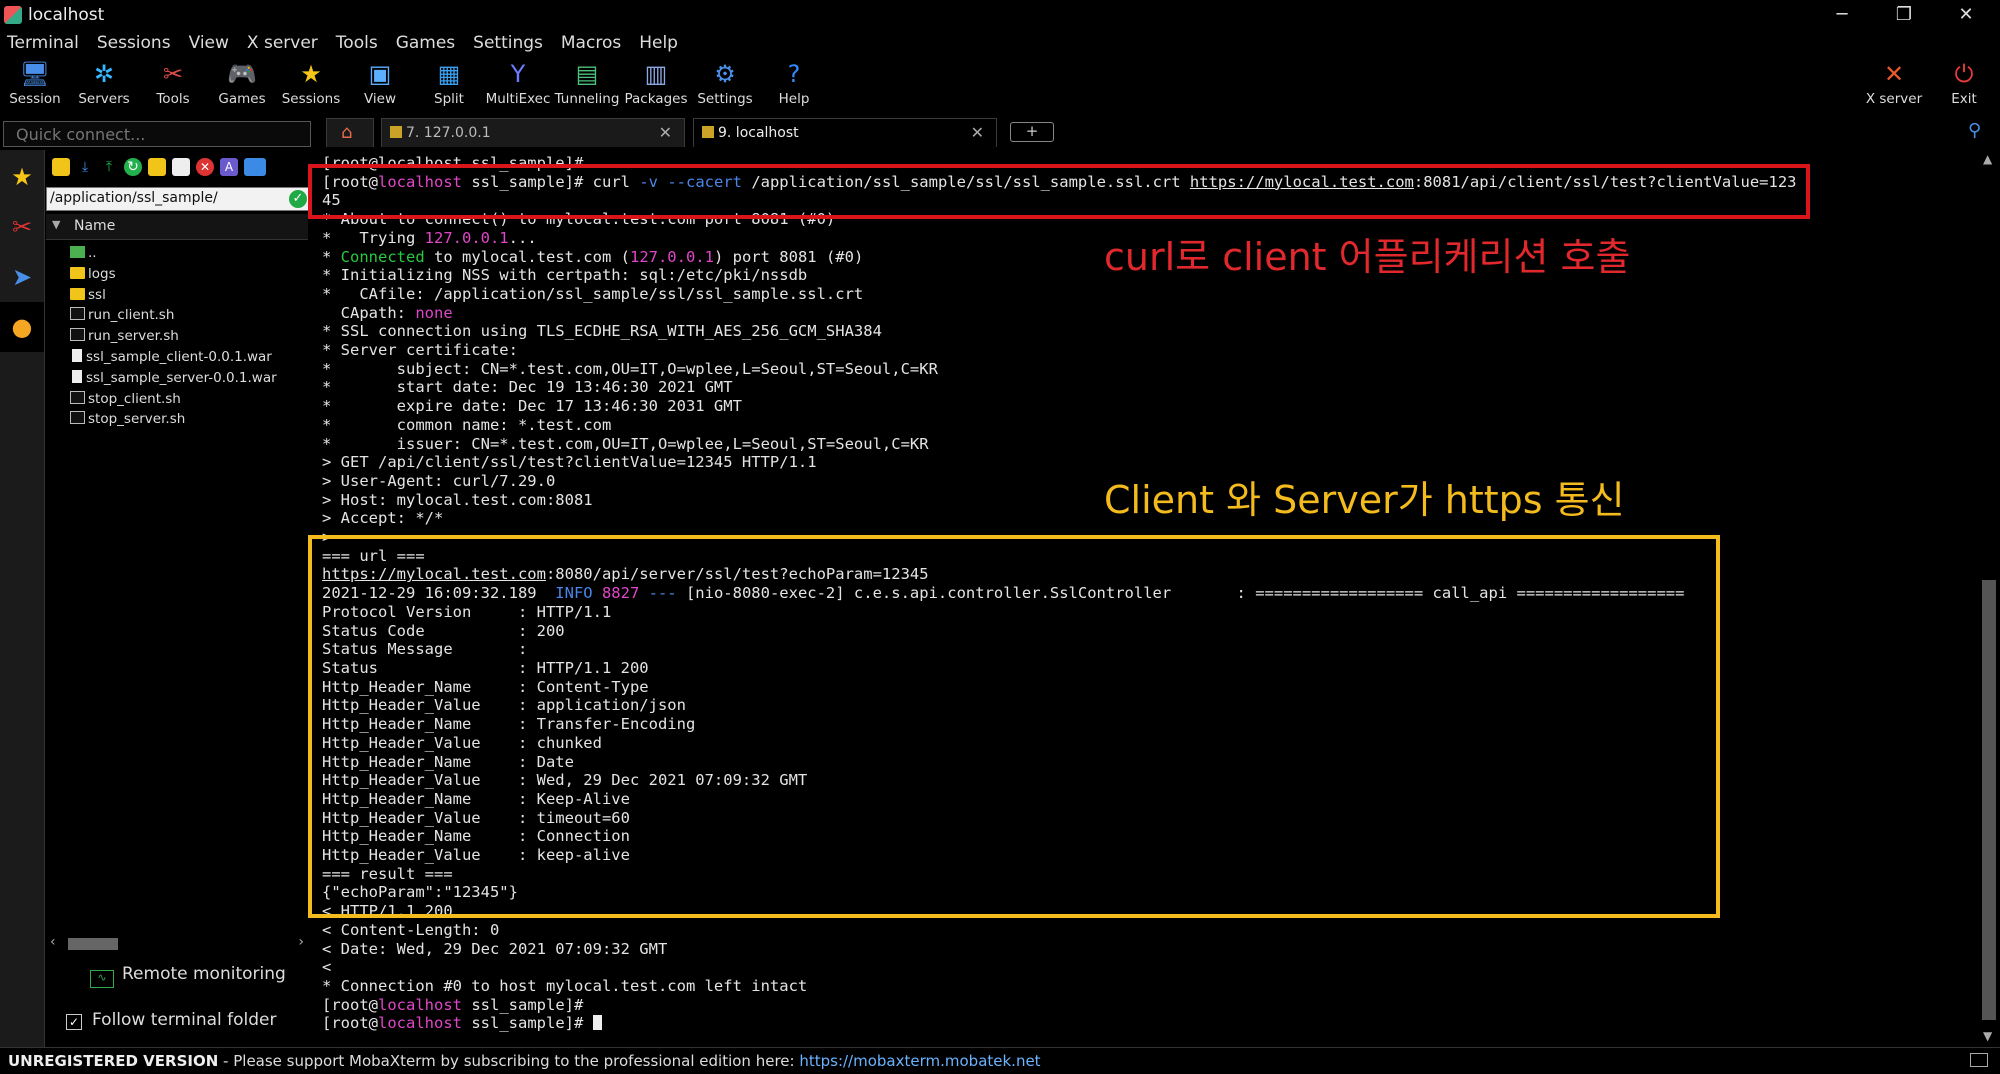 The width and height of the screenshot is (2000, 1074). Describe the element at coordinates (1904, 15) in the screenshot. I see `restore-button: ❐` at that location.